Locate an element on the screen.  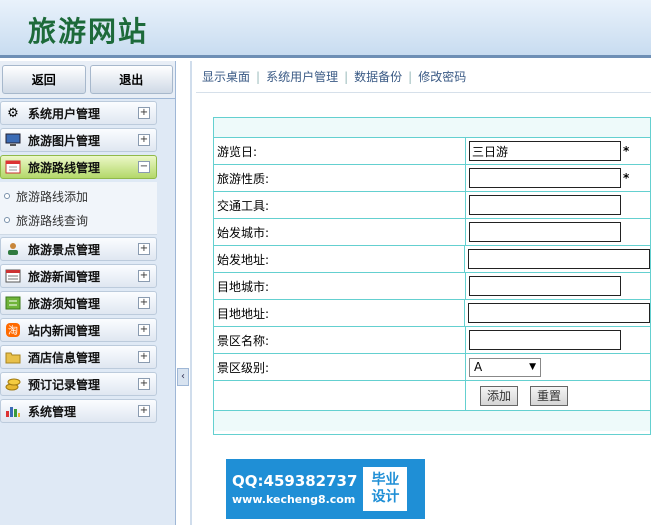
sidebar-top-buttons: 返回 退出 is located at coordinates (87, 80).